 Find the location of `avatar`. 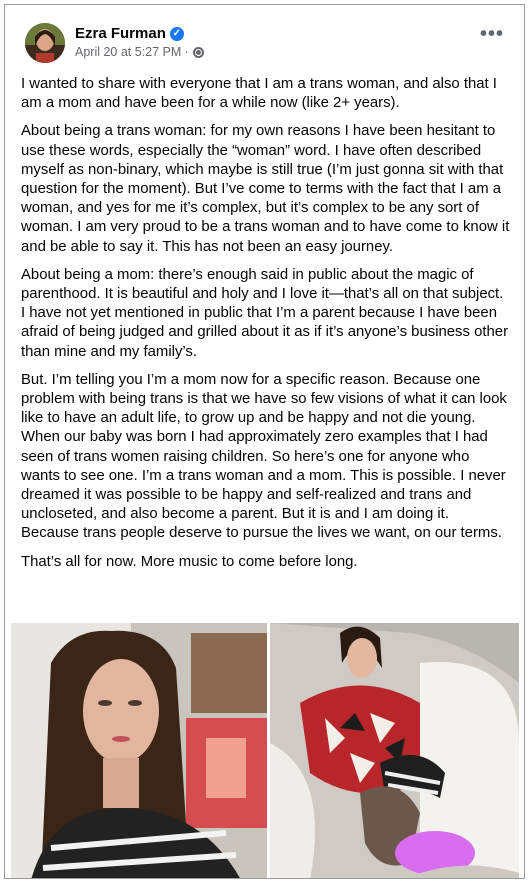

avatar is located at coordinates (45, 43).